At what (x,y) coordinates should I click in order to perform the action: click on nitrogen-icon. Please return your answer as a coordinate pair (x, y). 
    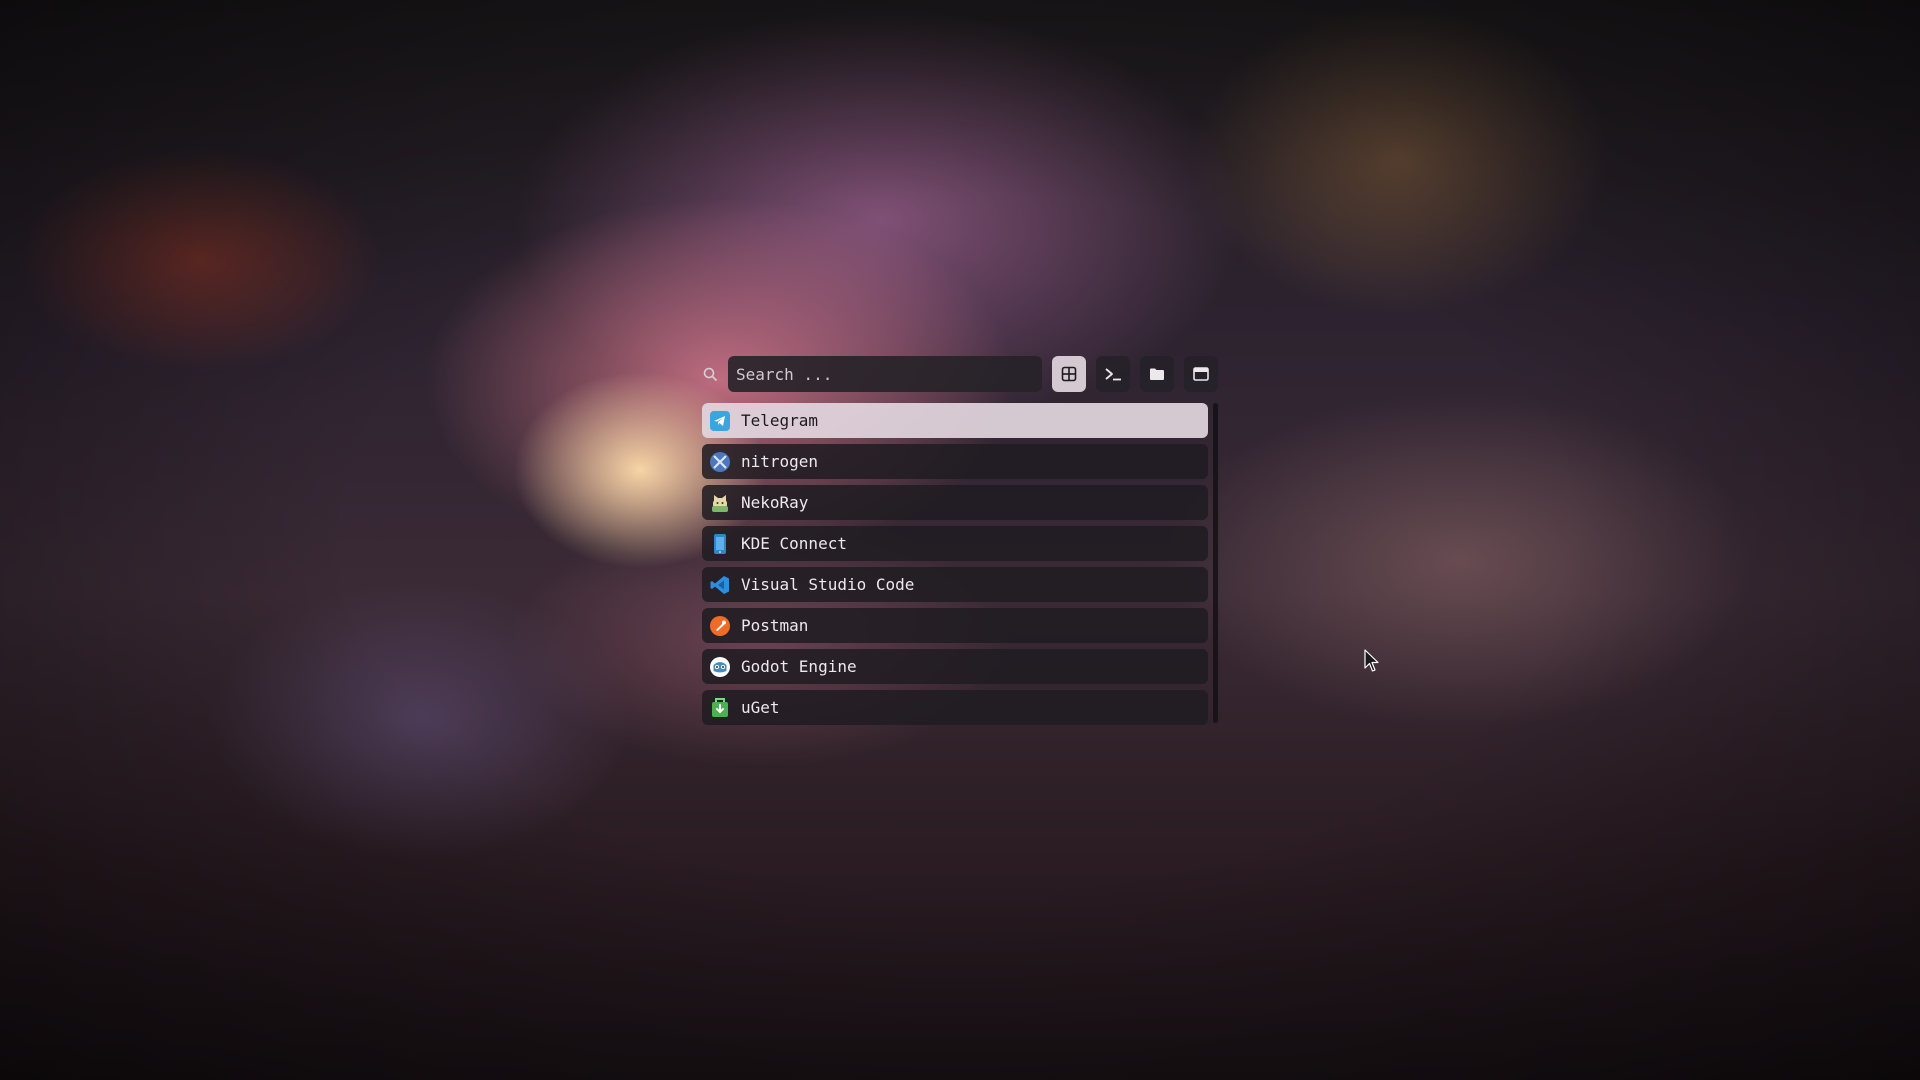
    Looking at the image, I should click on (720, 461).